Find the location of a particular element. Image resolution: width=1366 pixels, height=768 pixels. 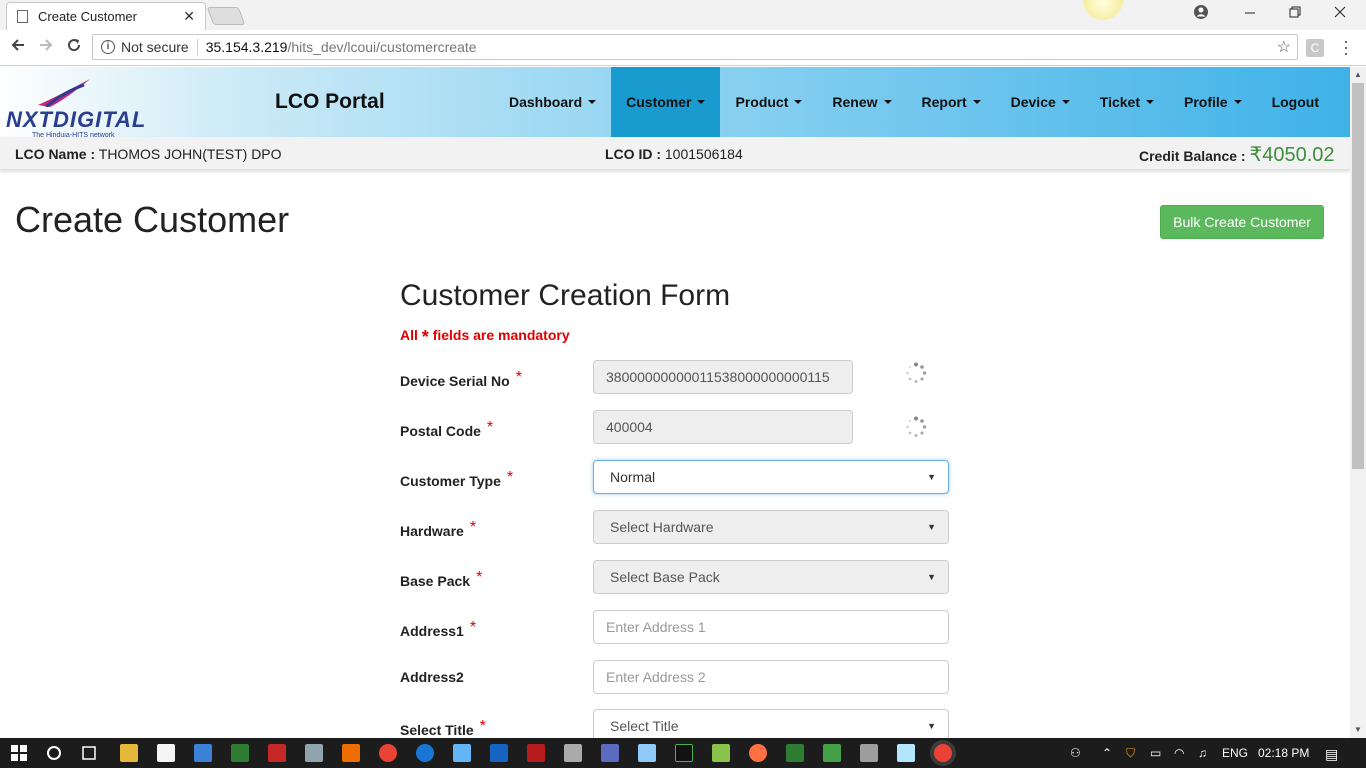

app-window-icon is located at coordinates (203, 753).